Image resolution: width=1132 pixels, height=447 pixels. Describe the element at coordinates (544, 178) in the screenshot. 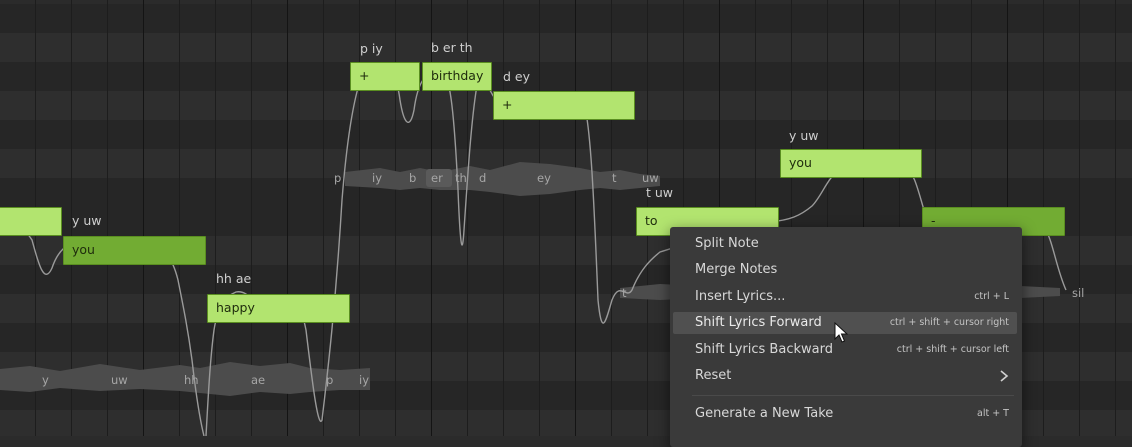

I see `waveform-phoneme-label: ey` at that location.